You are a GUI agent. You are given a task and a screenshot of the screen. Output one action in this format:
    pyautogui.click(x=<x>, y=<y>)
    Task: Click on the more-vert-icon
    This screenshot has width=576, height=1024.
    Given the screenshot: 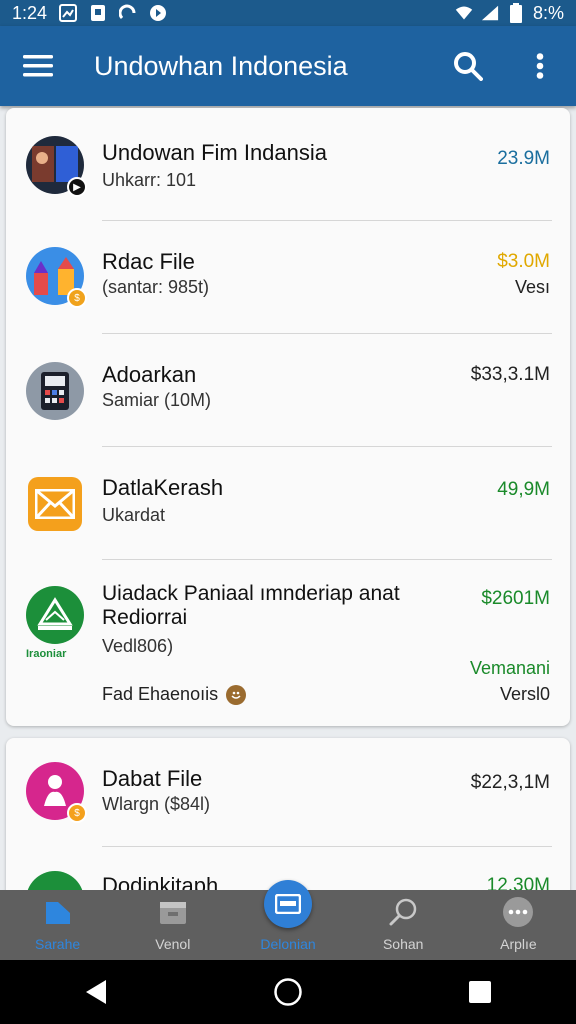 What is the action you would take?
    pyautogui.click(x=540, y=66)
    